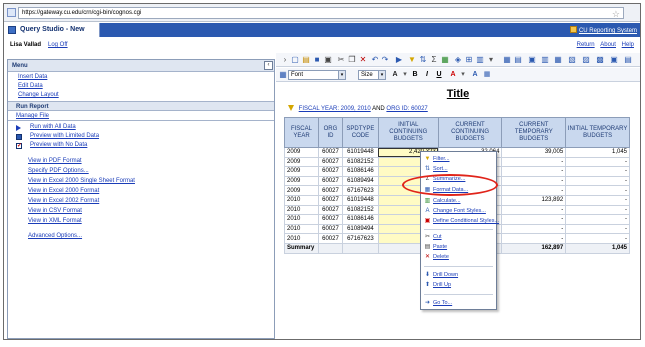  What do you see at coordinates (295, 60) in the screenshot?
I see `new-icon: ▢` at bounding box center [295, 60].